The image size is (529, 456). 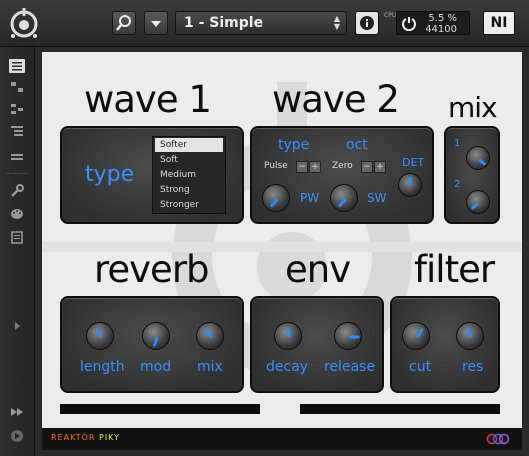 What do you see at coordinates (416, 336) in the screenshot?
I see `filter-cut-knob` at bounding box center [416, 336].